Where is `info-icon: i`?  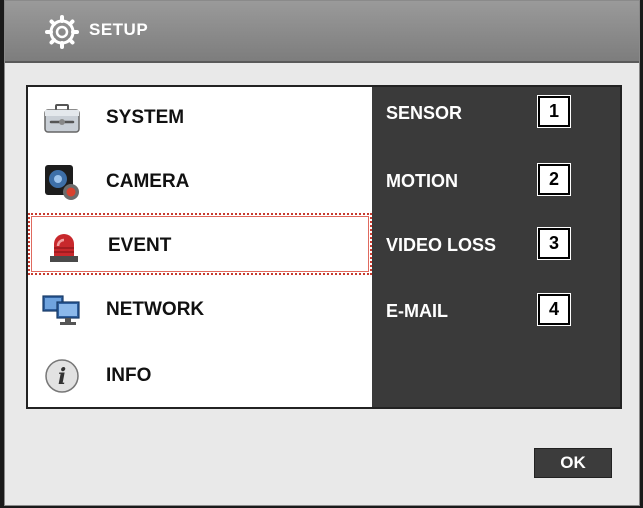 info-icon: i is located at coordinates (62, 376).